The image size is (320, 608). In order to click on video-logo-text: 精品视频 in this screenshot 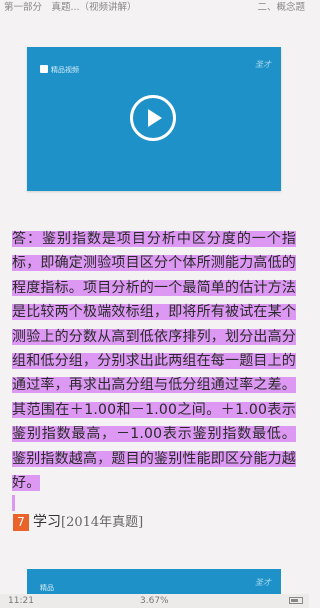, I will do `click(65, 70)`.